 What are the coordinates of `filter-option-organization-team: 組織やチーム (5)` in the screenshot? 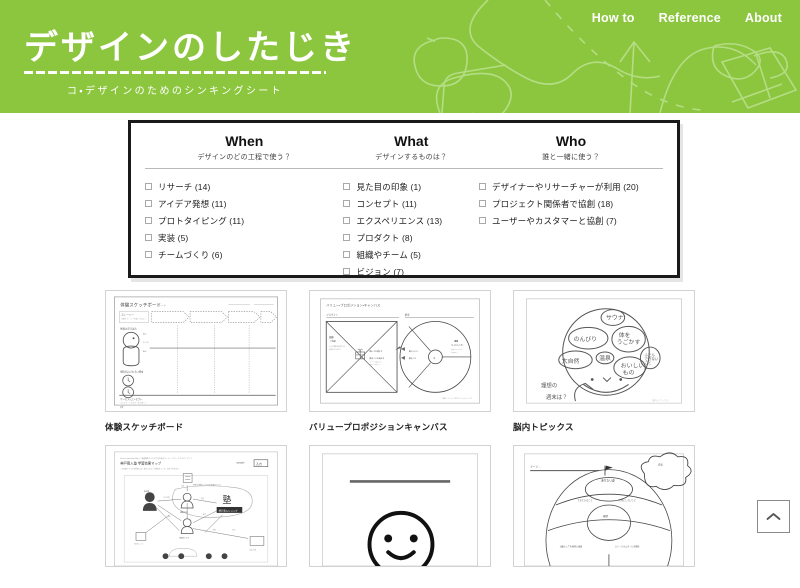 It's located at (411, 255).